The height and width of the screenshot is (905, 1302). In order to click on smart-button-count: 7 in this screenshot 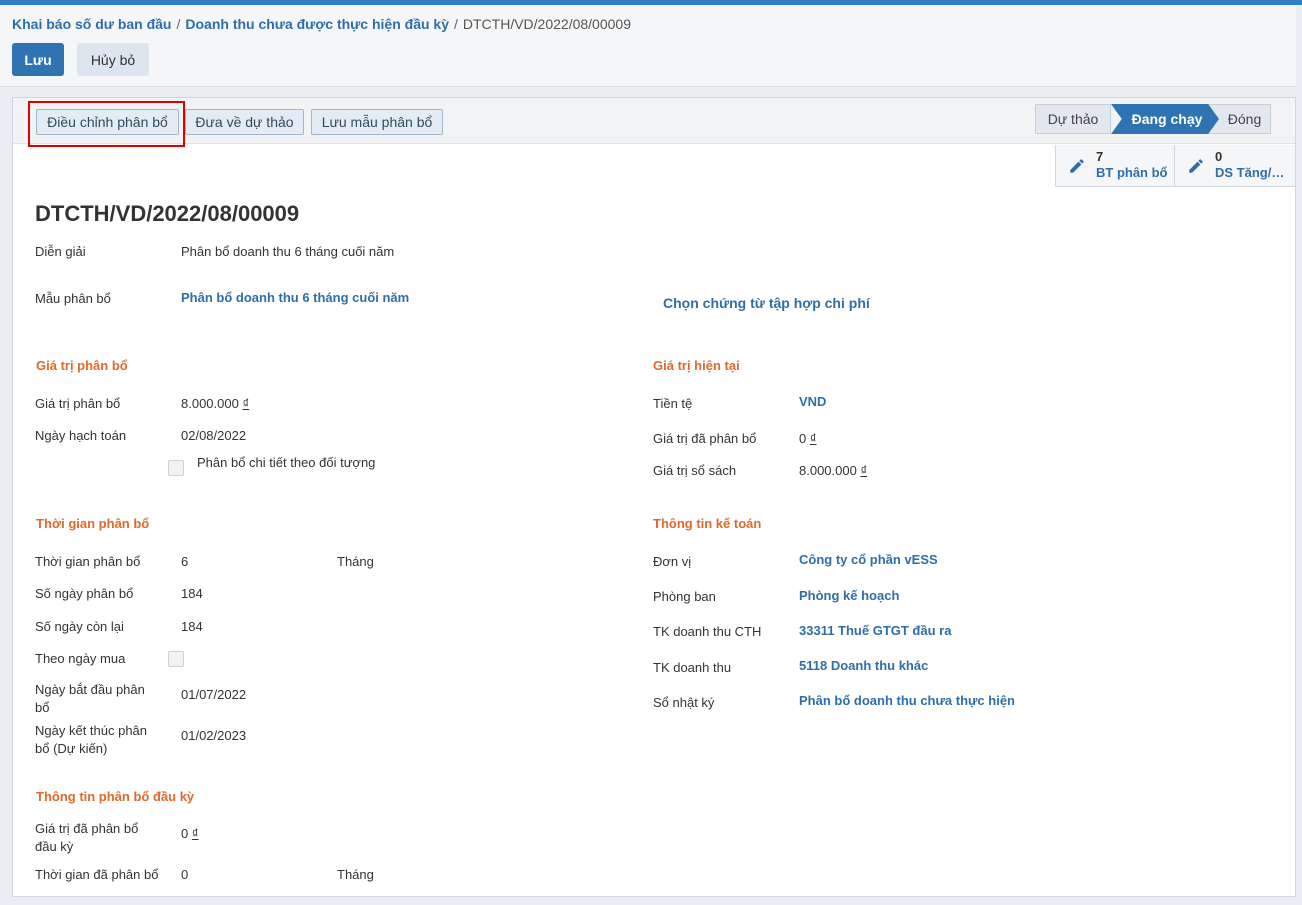, I will do `click(1100, 156)`.